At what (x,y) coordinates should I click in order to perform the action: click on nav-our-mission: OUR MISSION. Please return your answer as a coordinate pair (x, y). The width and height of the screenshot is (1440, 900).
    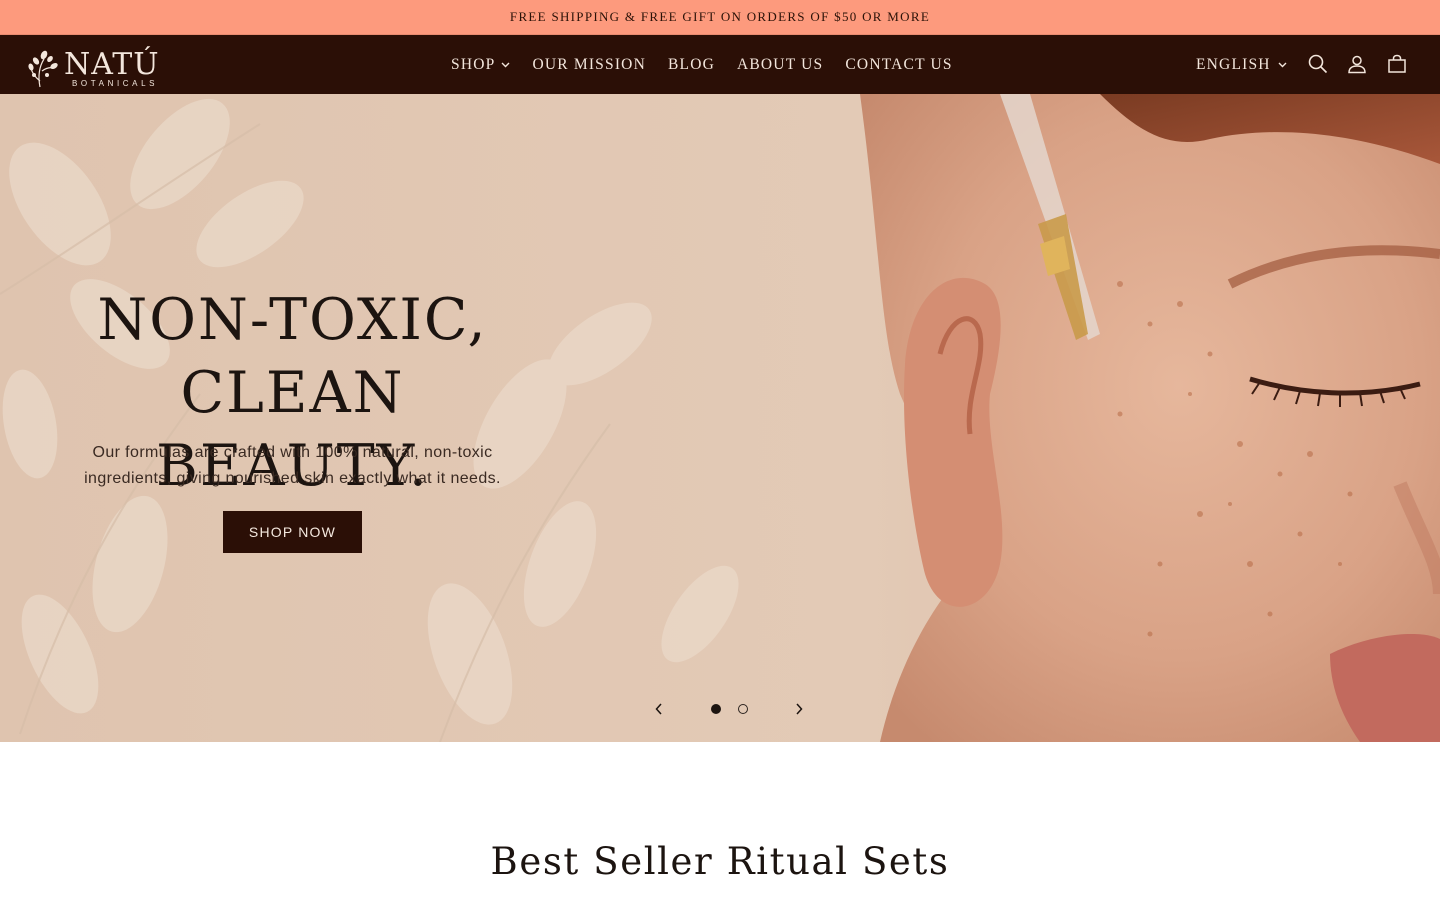
    Looking at the image, I should click on (589, 65).